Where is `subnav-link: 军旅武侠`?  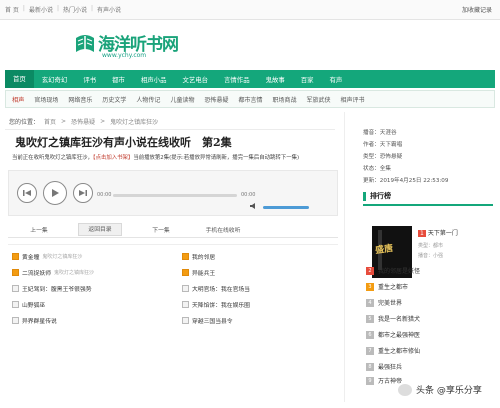
subnav-link: 军旅武侠 is located at coordinates (319, 99).